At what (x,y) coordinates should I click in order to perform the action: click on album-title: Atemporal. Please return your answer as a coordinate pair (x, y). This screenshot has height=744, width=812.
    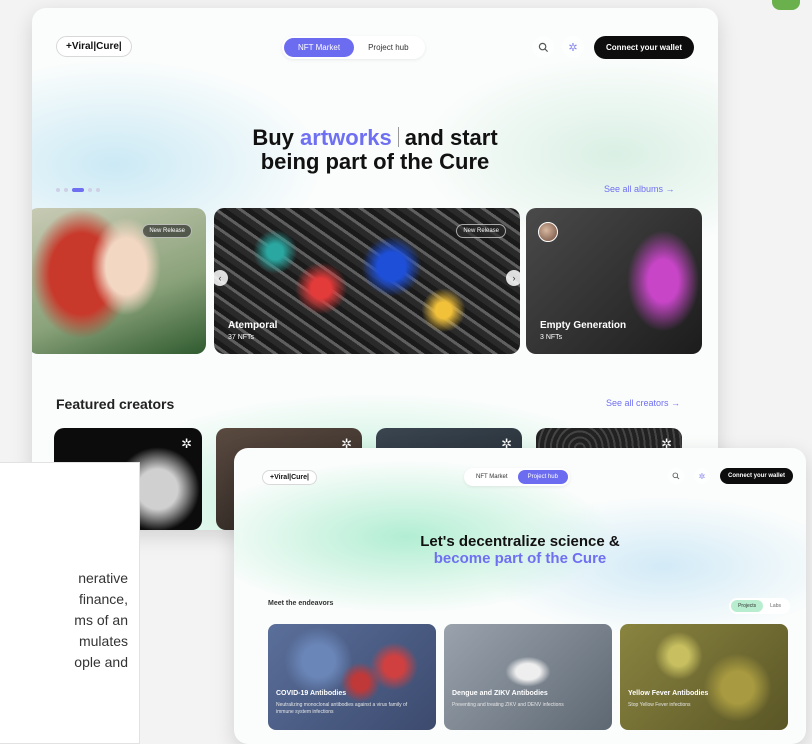
    Looking at the image, I should click on (253, 325).